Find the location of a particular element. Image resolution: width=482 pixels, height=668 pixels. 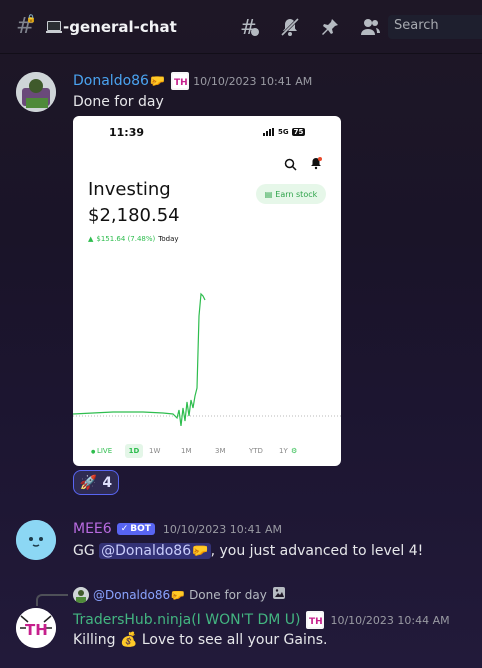

reaction-count: 4 is located at coordinates (107, 482).